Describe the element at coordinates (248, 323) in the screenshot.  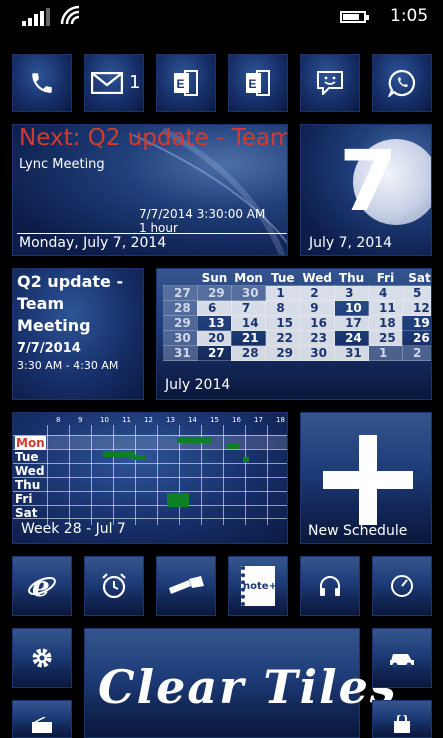
I see `day-cell: 14` at that location.